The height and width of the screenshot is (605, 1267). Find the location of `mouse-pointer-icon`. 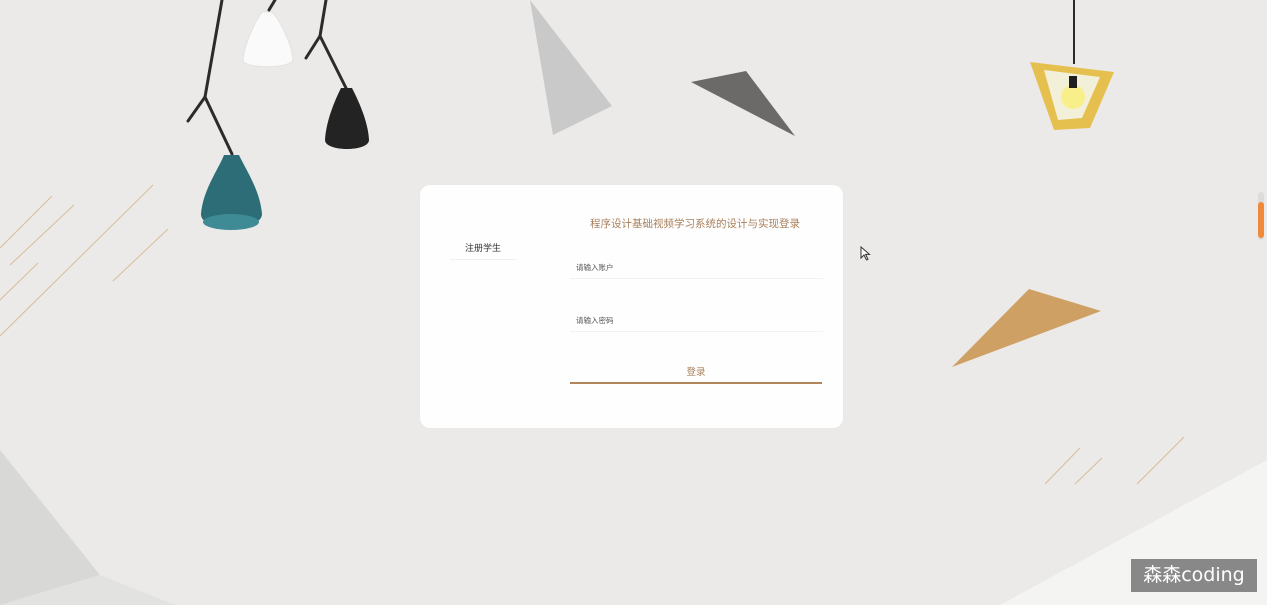

mouse-pointer-icon is located at coordinates (865, 253).